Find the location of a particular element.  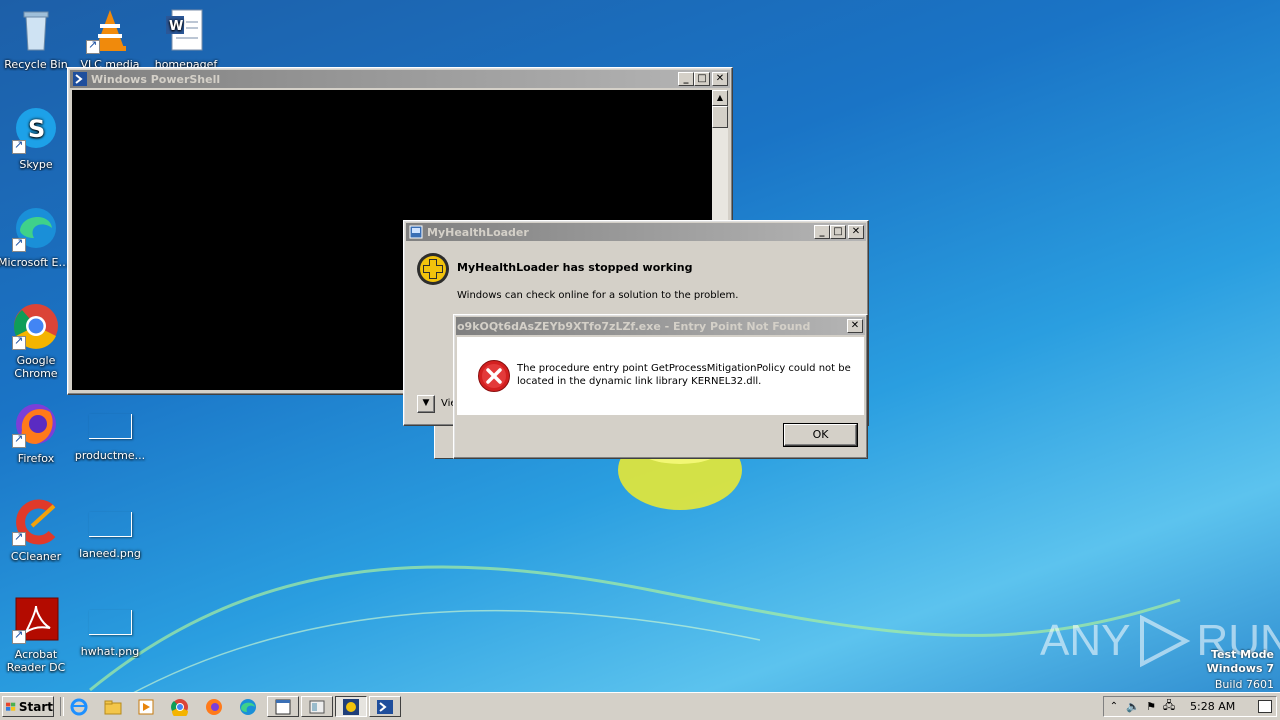

test-mode-line2: Windows 7 is located at coordinates (1240, 668).